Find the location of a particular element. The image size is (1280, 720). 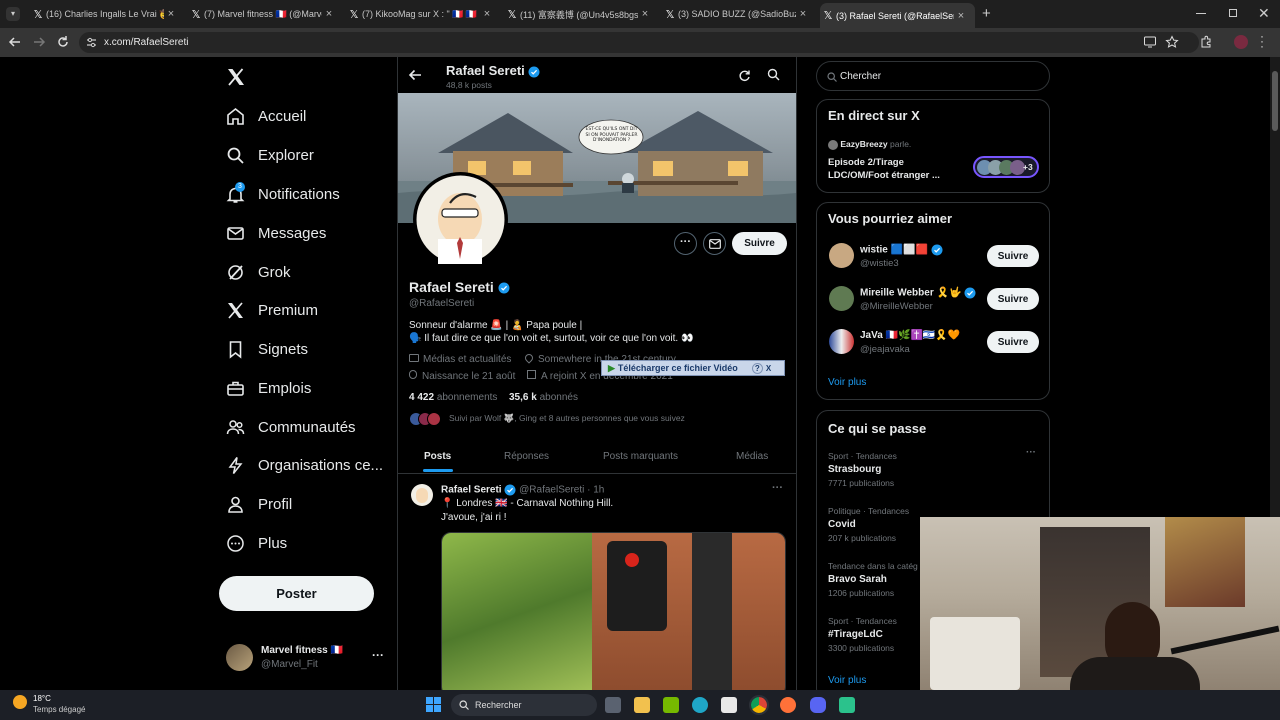

weather-icon is located at coordinates (20, 702).